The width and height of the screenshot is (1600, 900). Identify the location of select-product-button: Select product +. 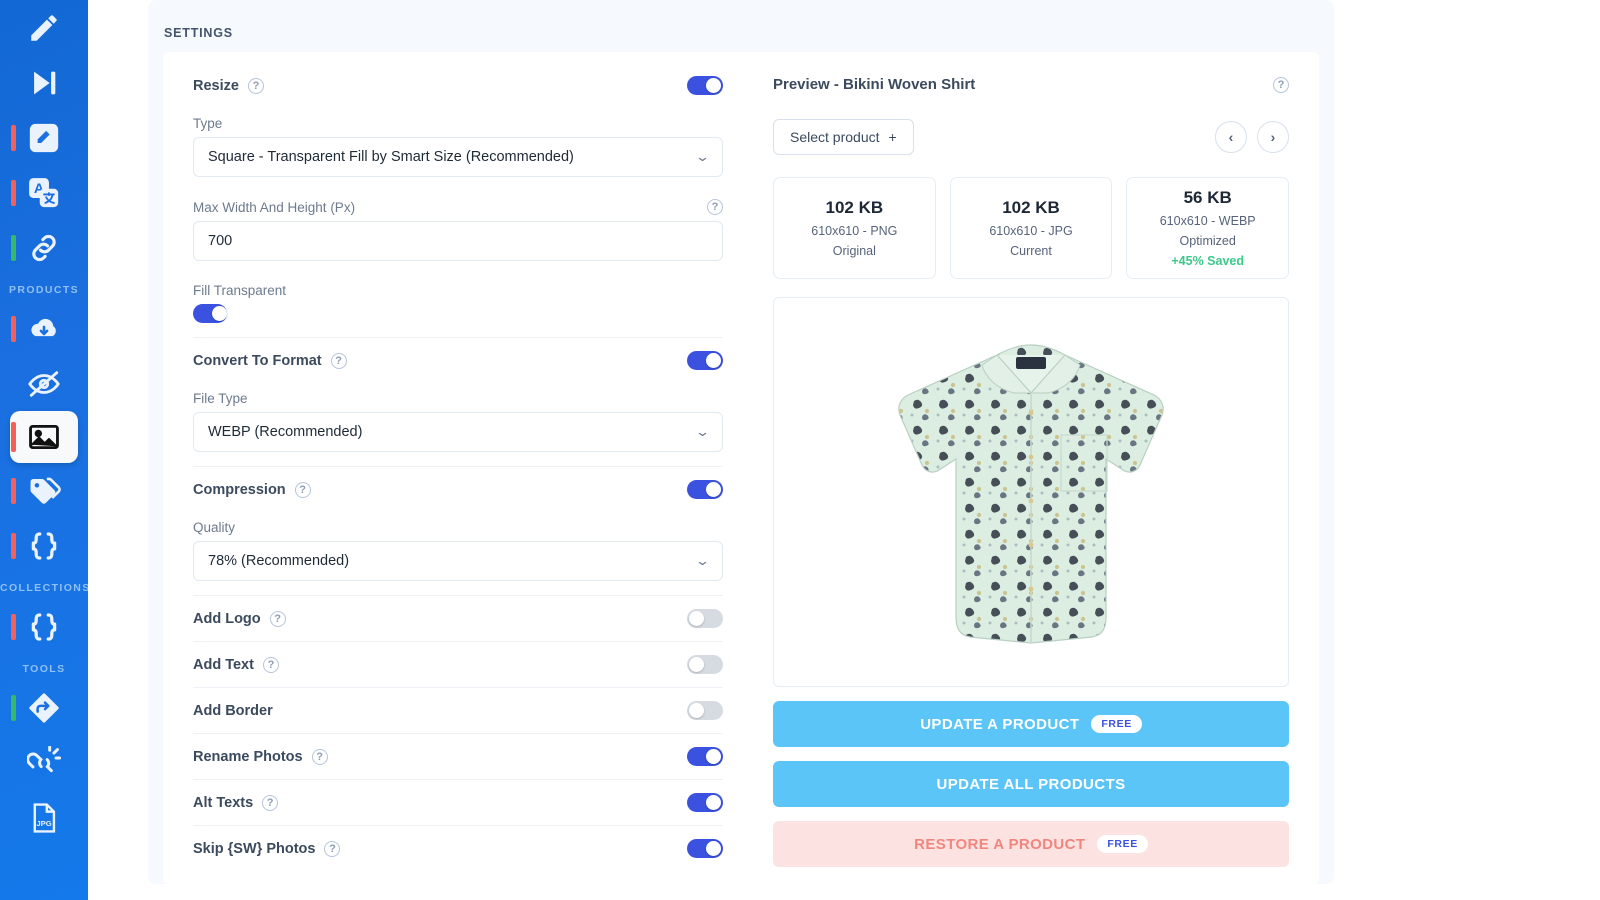
(843, 137).